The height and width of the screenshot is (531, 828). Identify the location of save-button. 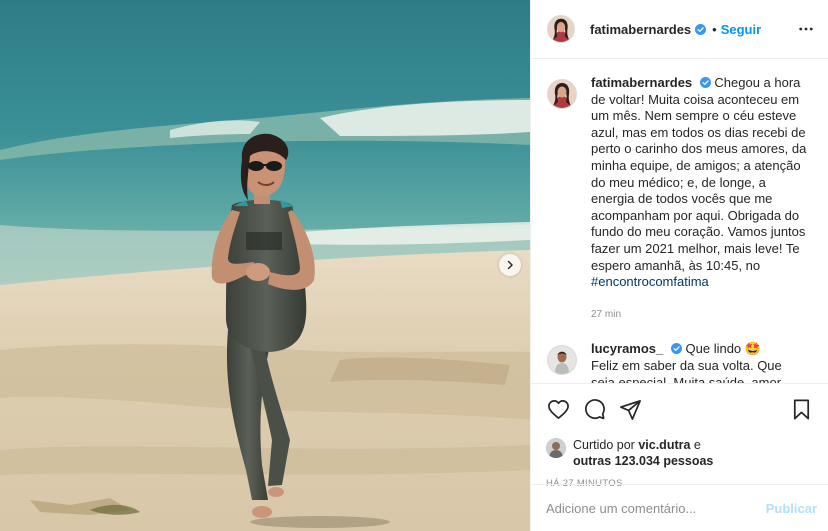
(801, 409).